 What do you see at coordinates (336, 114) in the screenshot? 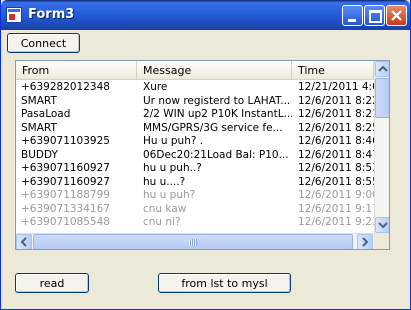
I see `cell-time: 12/6/2011 8:21` at bounding box center [336, 114].